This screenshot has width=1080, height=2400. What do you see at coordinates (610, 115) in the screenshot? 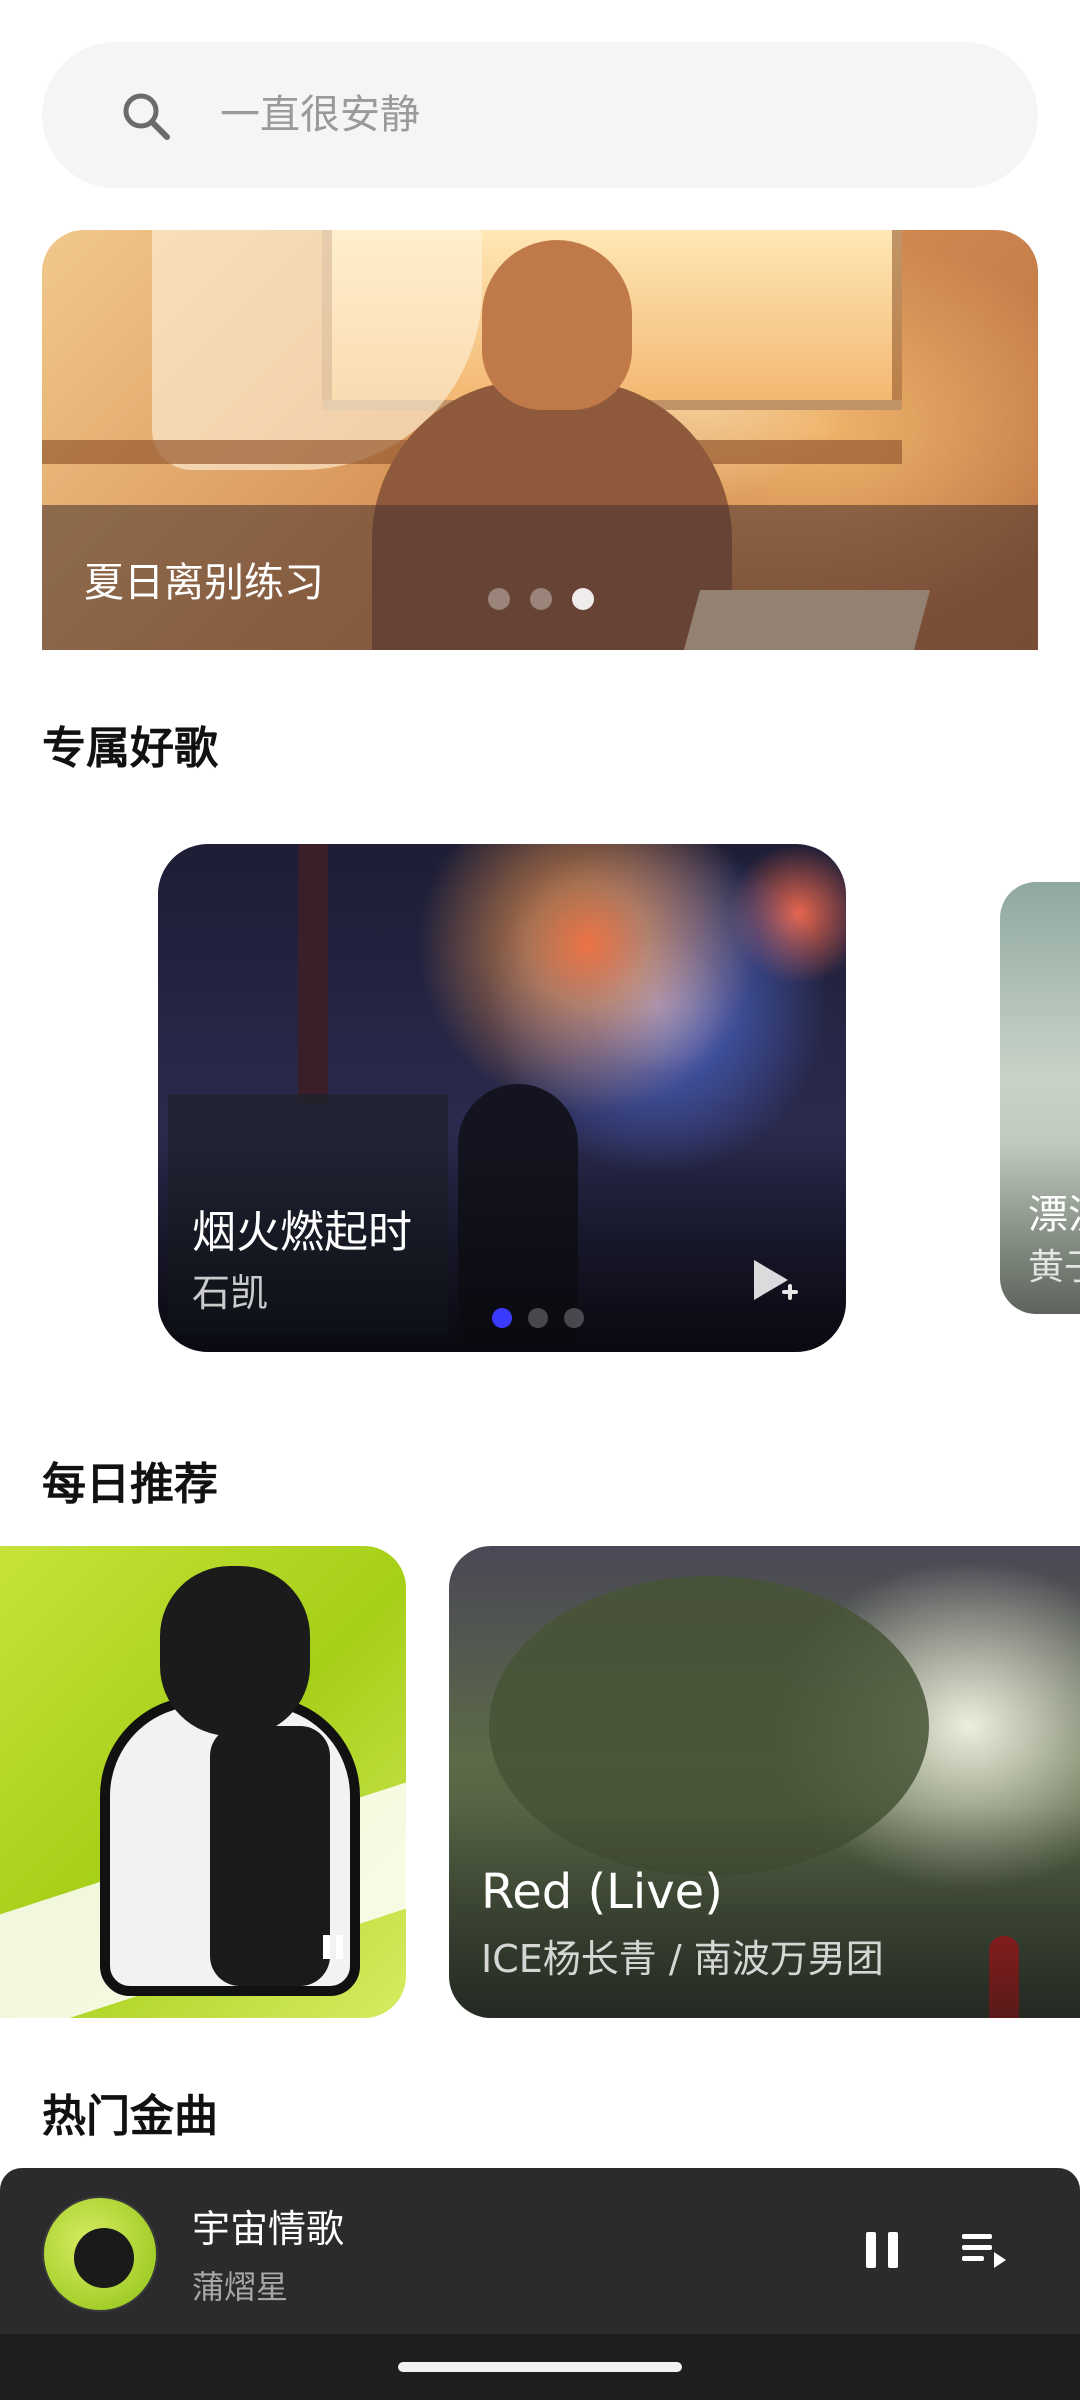
I see `search-input` at bounding box center [610, 115].